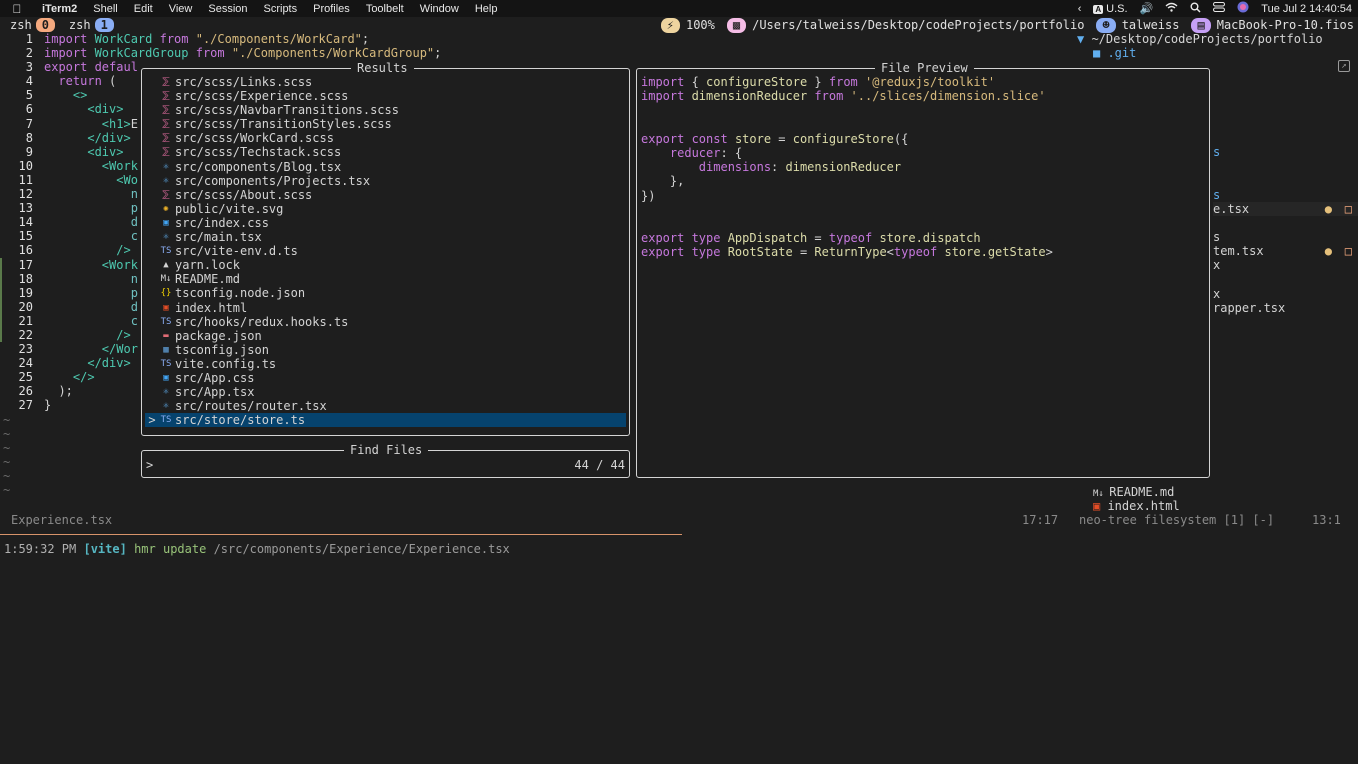 This screenshot has width=1358, height=764. Describe the element at coordinates (1200, 39) in the screenshot. I see `tree-root: ▼ ~/Desktop/codeProjects/portfolio` at that location.